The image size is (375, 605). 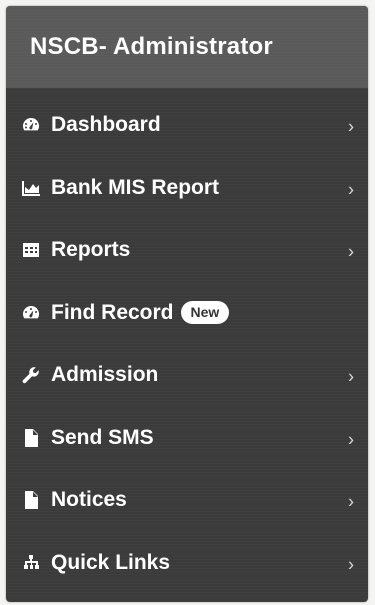 I want to click on sidebar-item-label: Bank MIS Report, so click(x=135, y=187).